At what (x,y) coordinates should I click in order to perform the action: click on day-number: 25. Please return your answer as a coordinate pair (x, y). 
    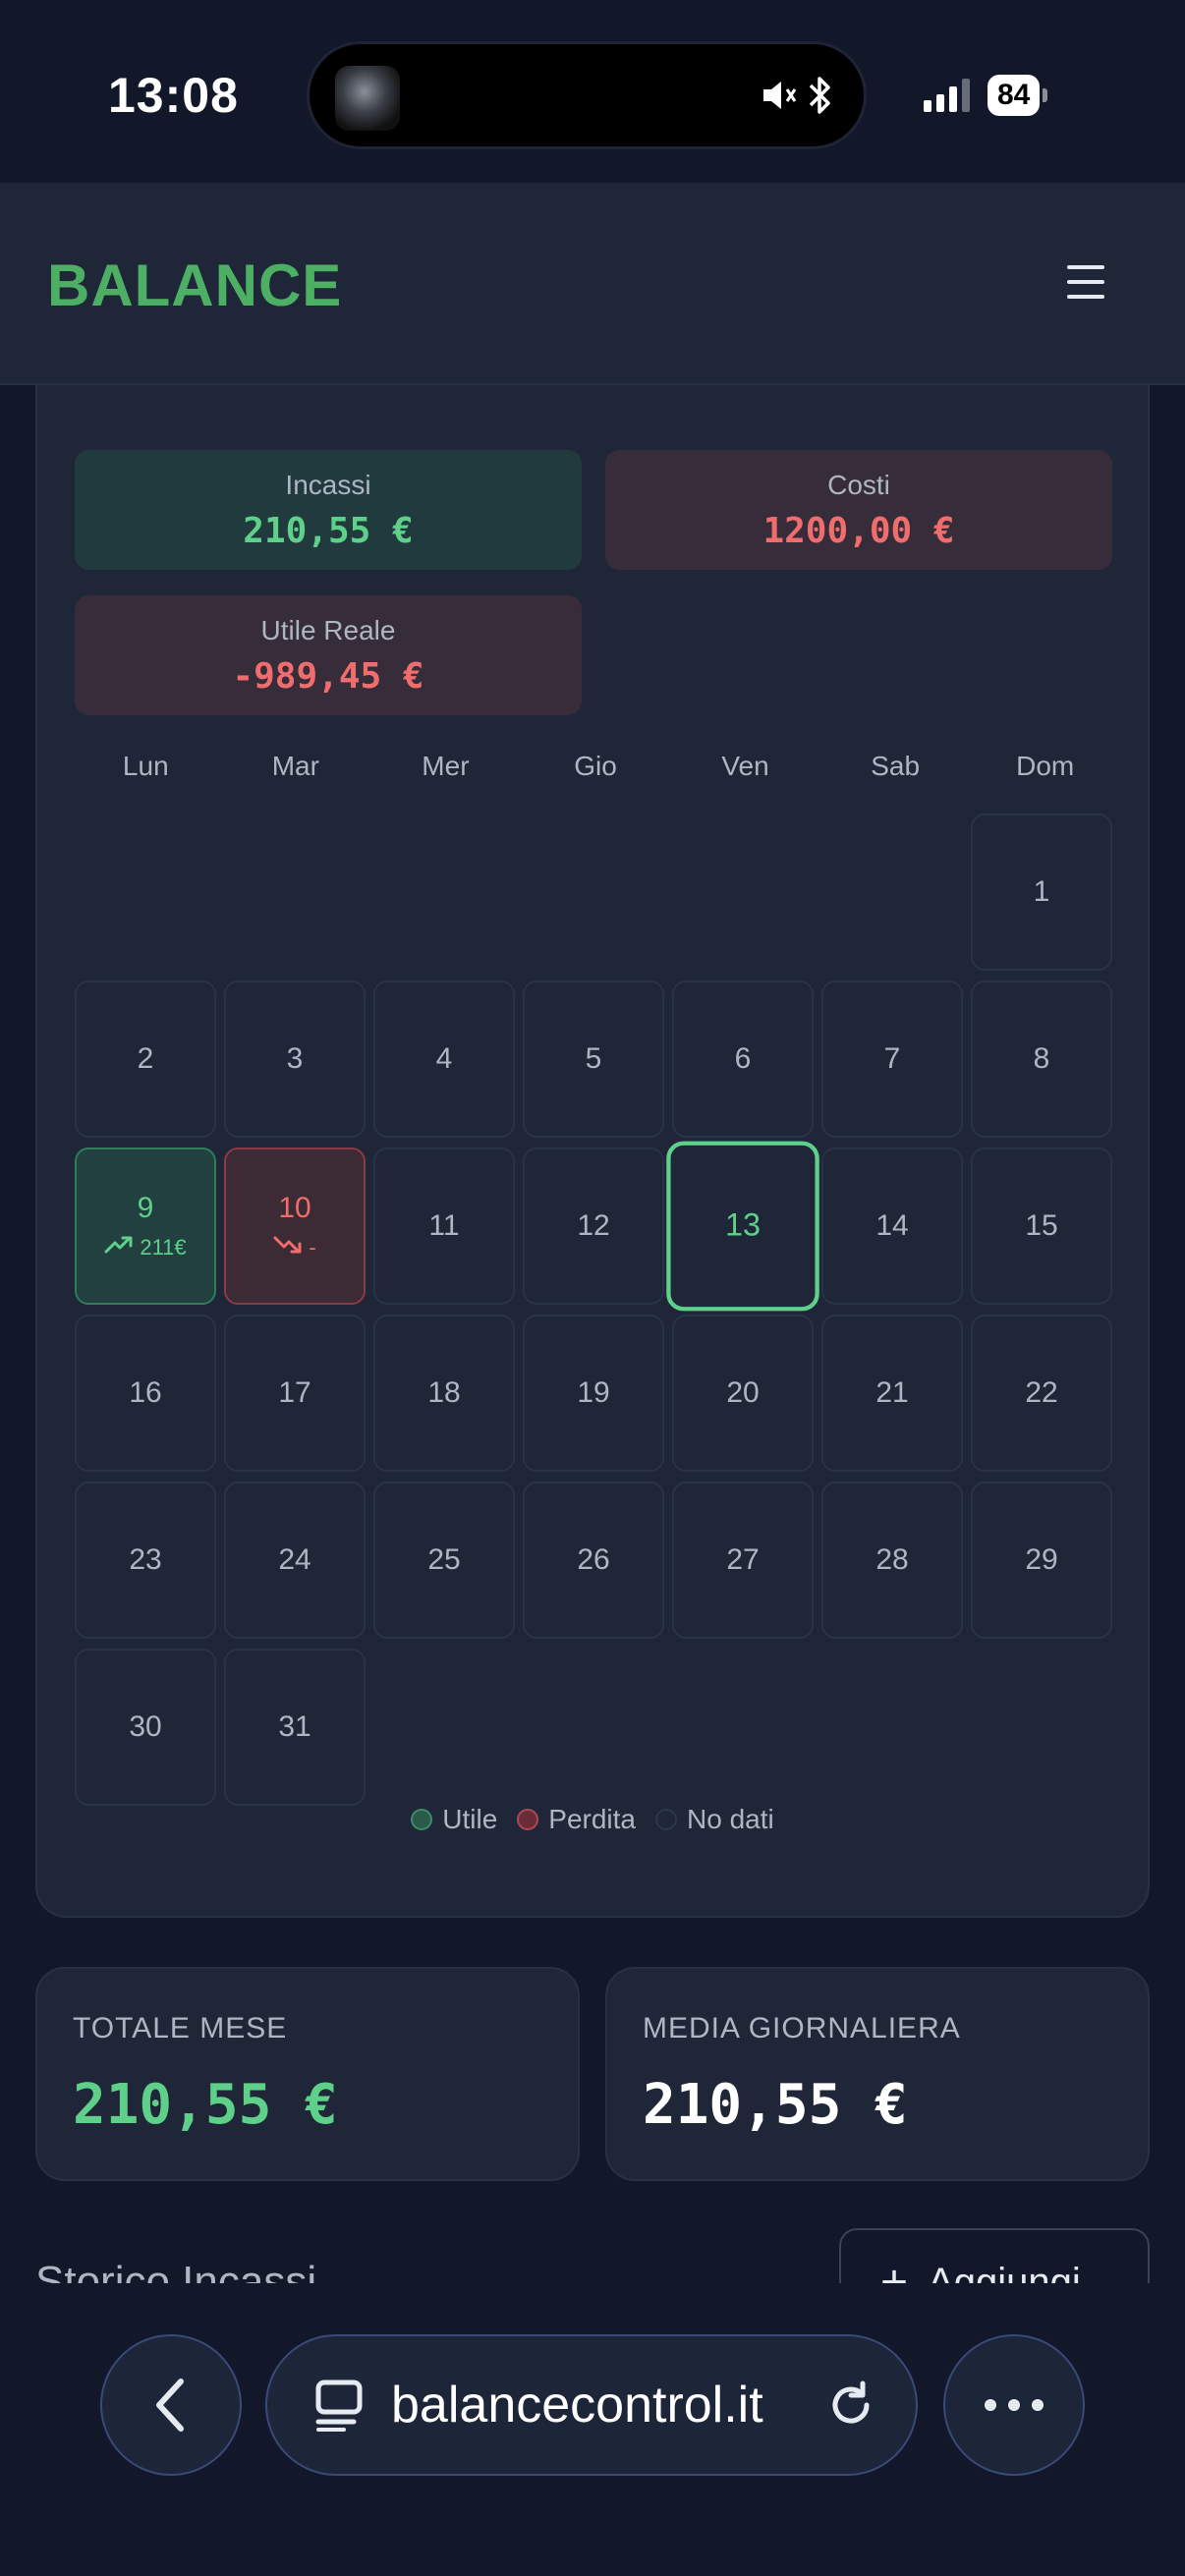
    Looking at the image, I should click on (444, 1559).